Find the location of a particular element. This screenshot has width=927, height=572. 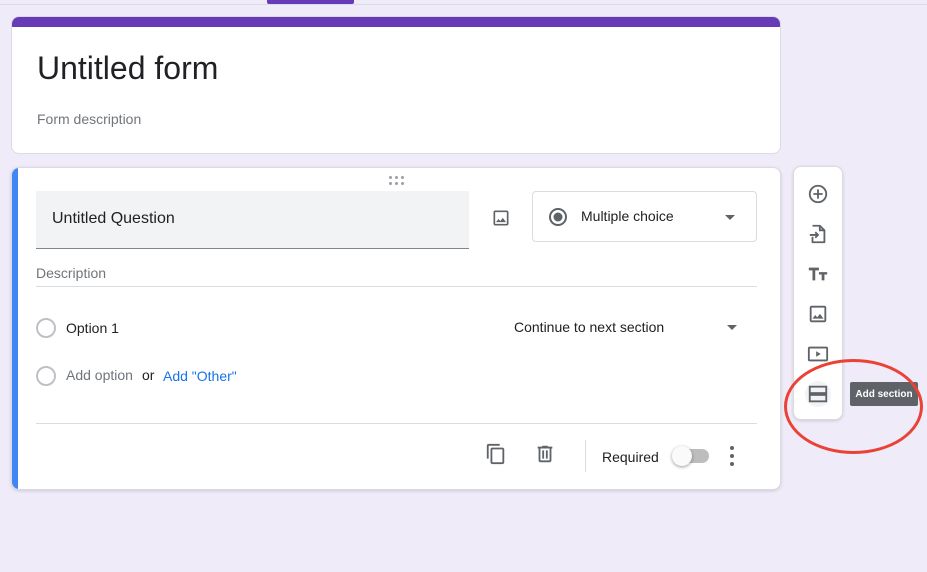

form-title: Untitled form is located at coordinates (127, 68).